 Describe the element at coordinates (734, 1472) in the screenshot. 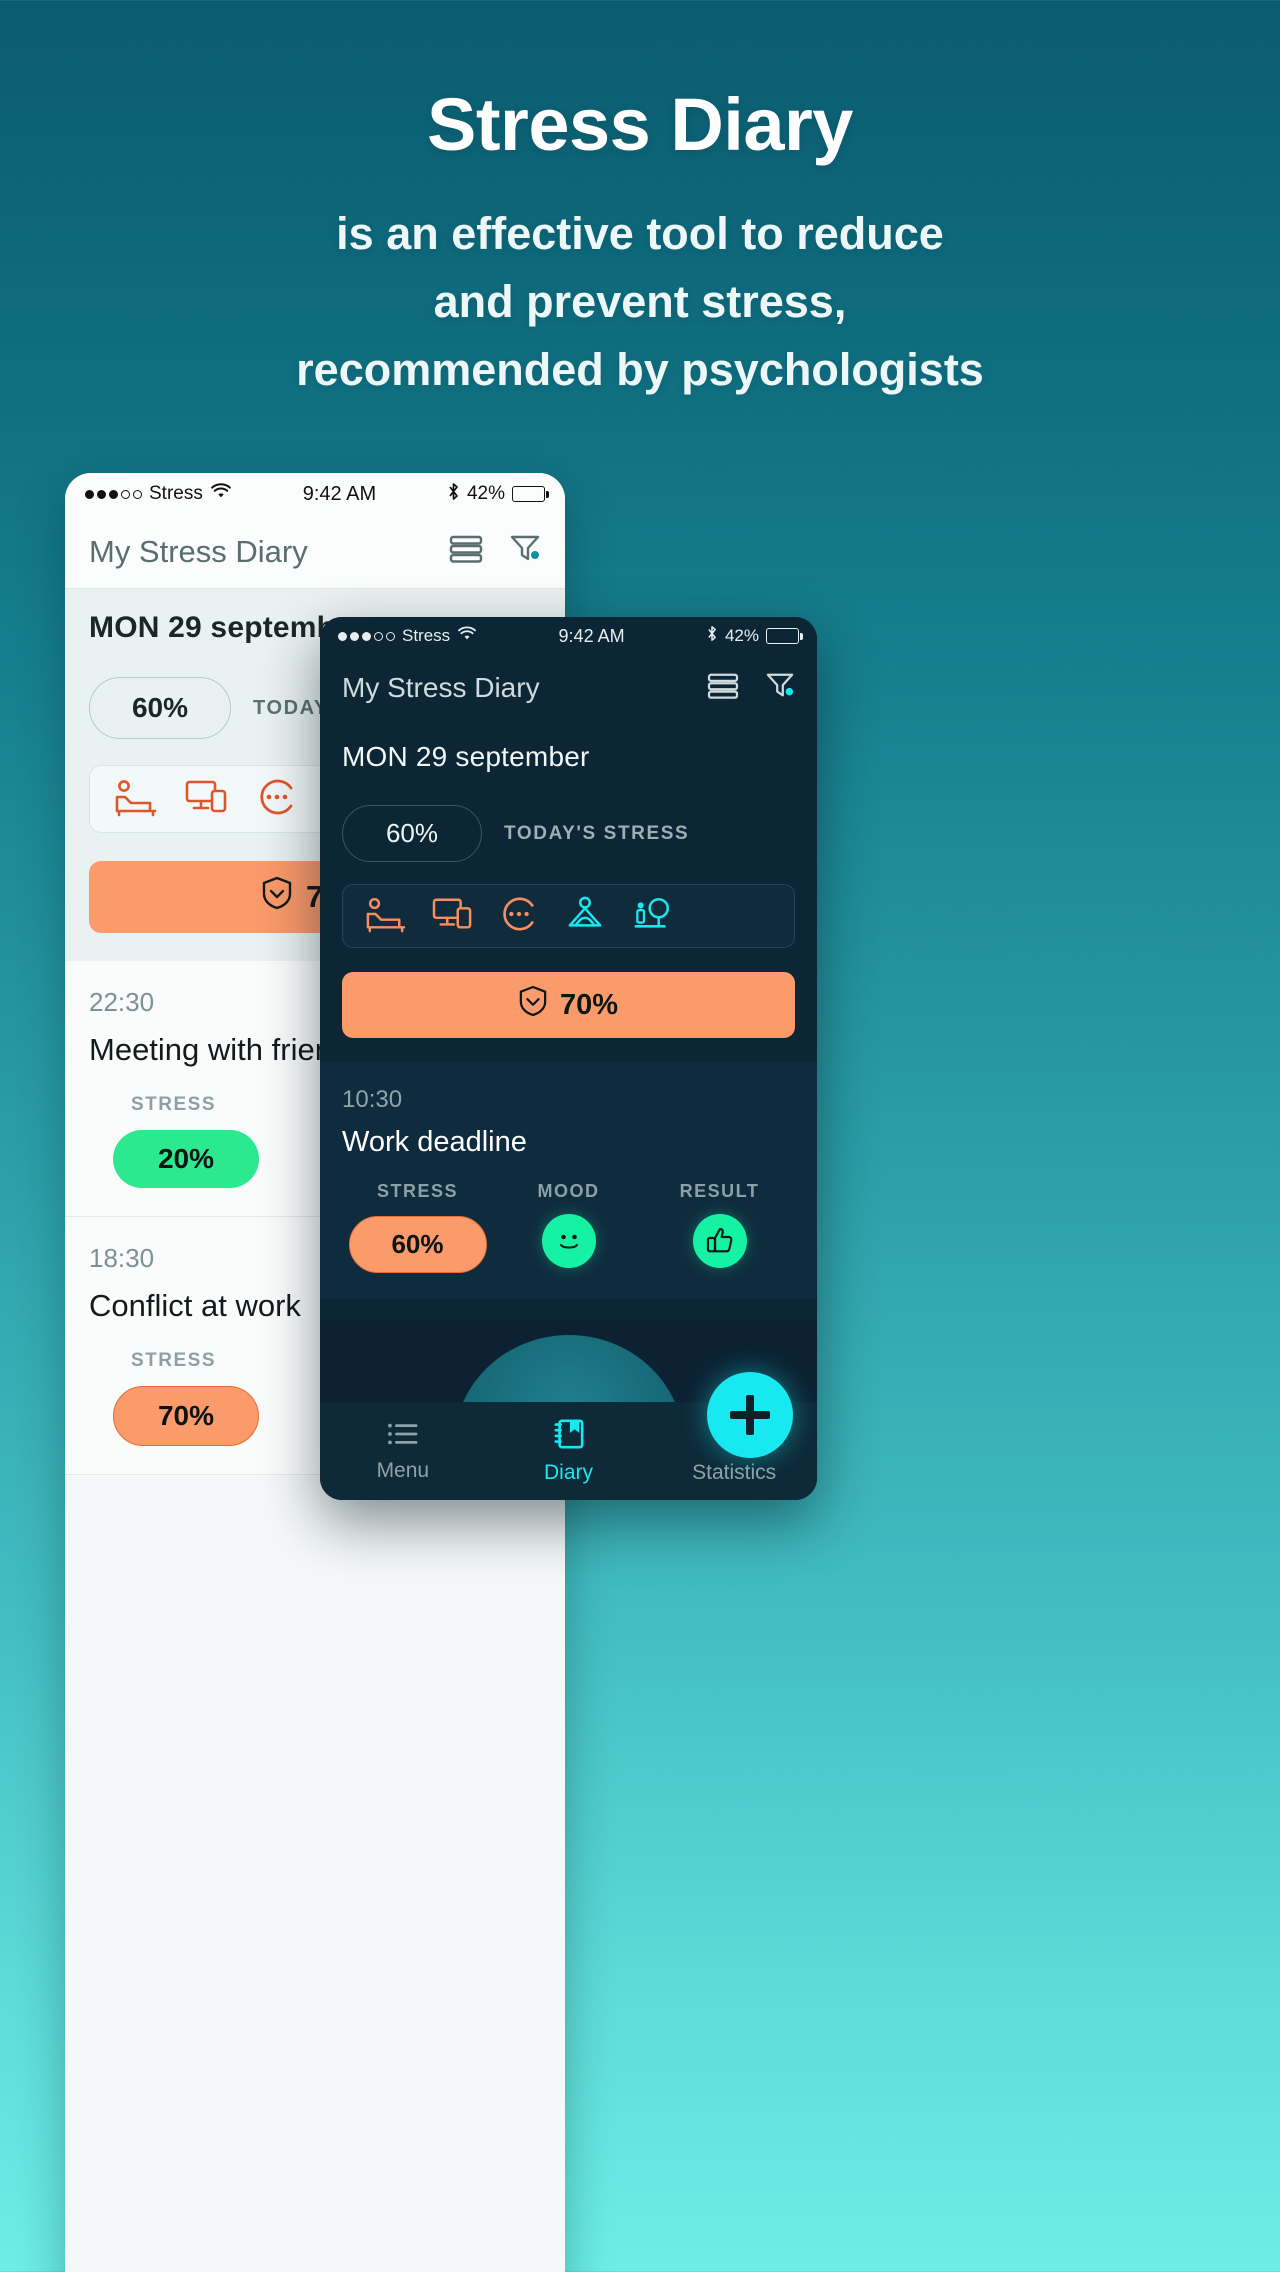

I see `nav-label: Statistics` at that location.